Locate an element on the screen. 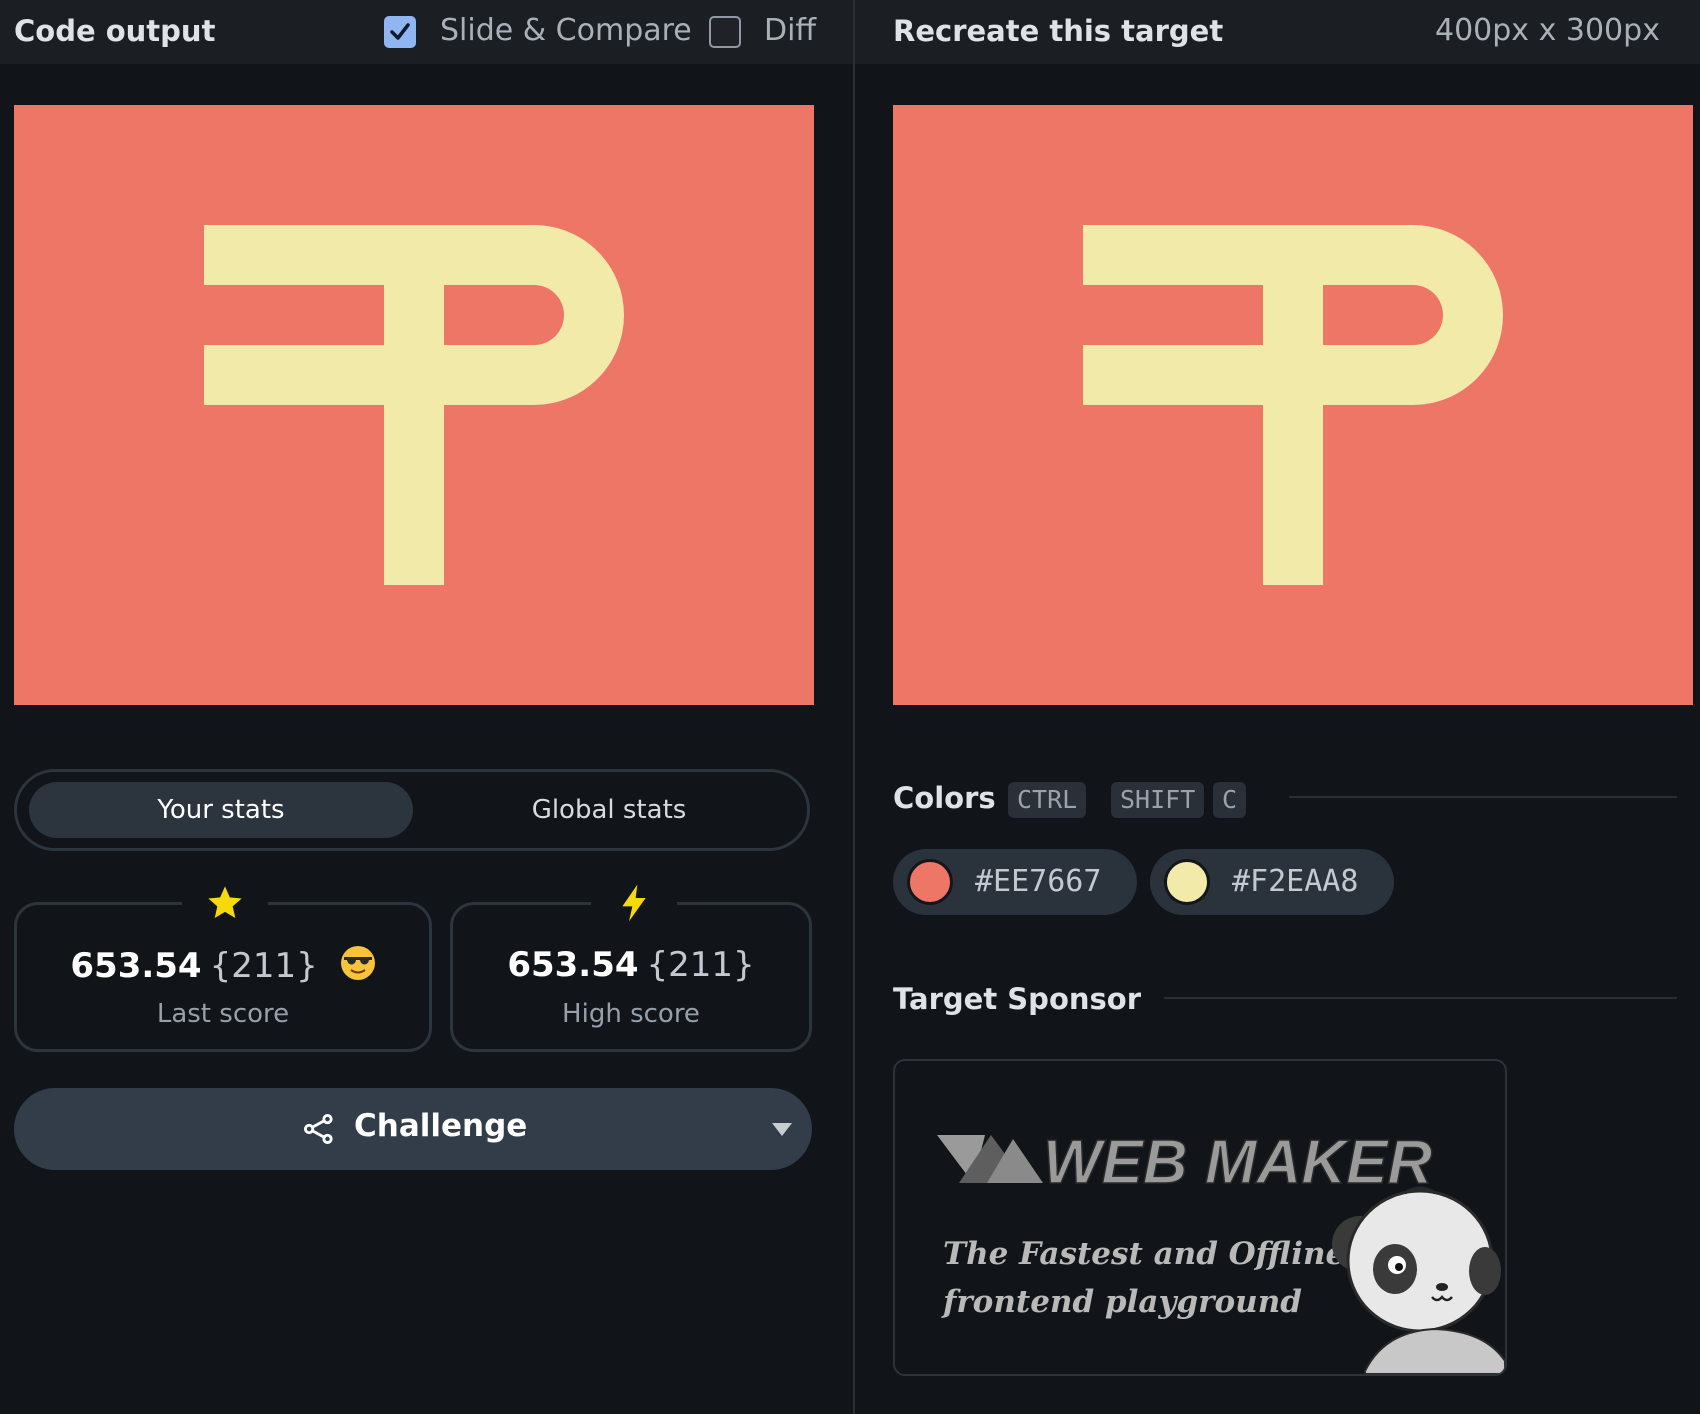 The image size is (1700, 1414). target-title: Recreate this target is located at coordinates (1058, 31).